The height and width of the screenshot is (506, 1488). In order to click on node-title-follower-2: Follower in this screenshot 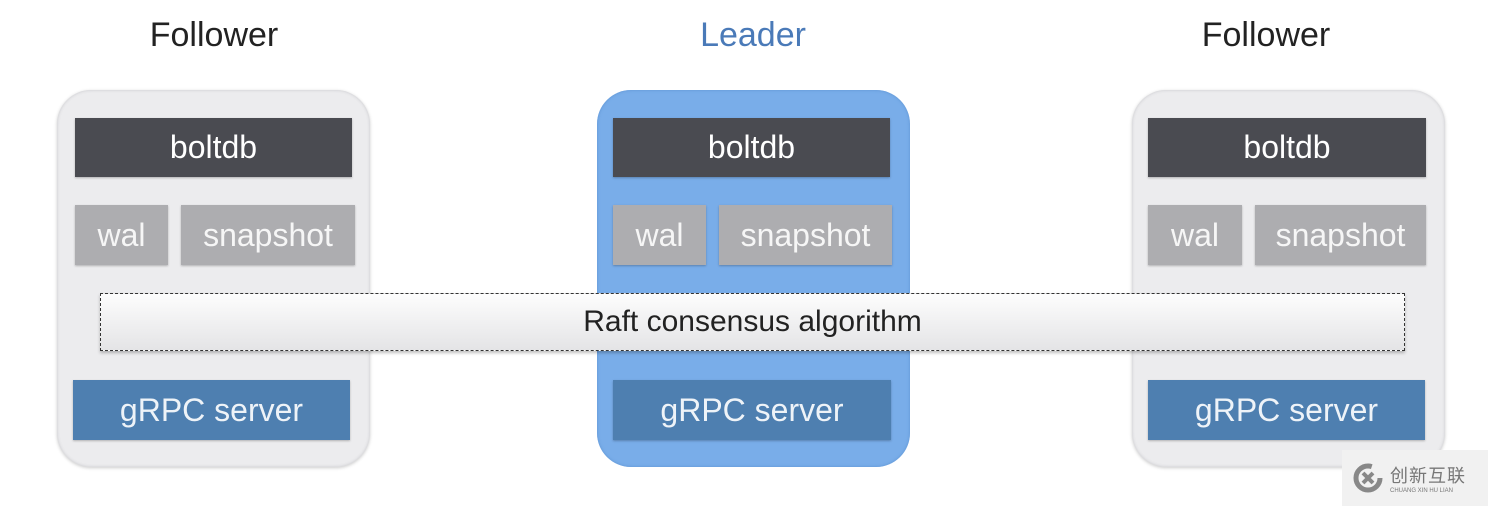, I will do `click(1266, 35)`.